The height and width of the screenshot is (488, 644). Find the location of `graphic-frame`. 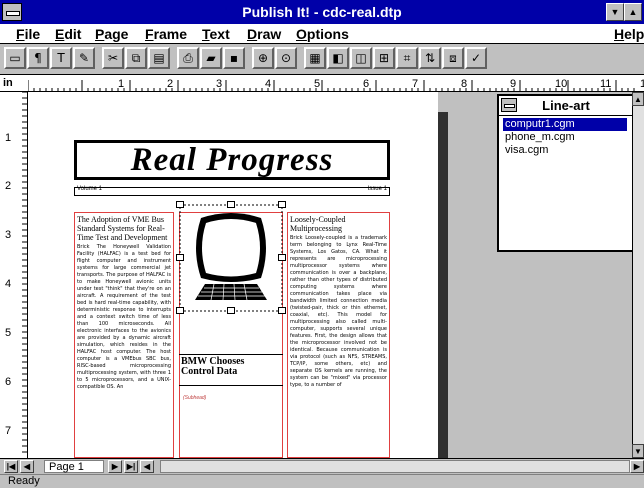

graphic-frame is located at coordinates (231, 257).